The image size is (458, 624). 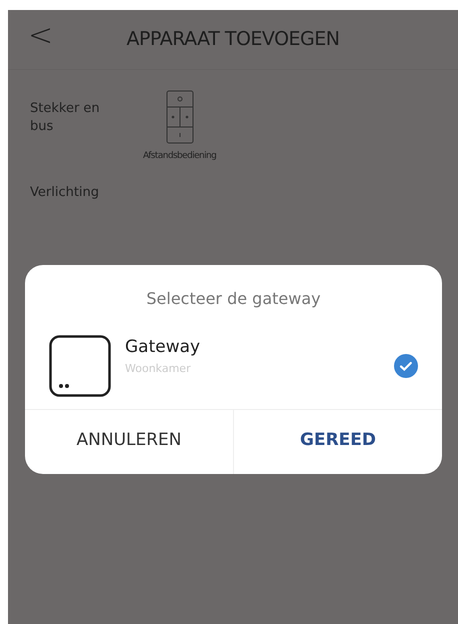 What do you see at coordinates (406, 366) in the screenshot?
I see `check-icon` at bounding box center [406, 366].